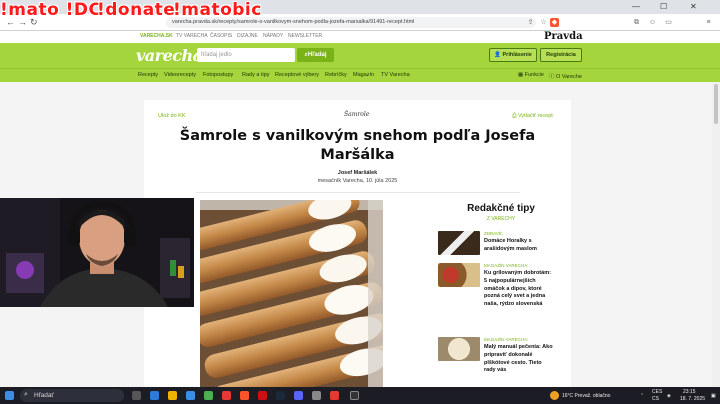 This screenshot has width=720, height=404. I want to click on print-icon: ⎙, so click(514, 116).